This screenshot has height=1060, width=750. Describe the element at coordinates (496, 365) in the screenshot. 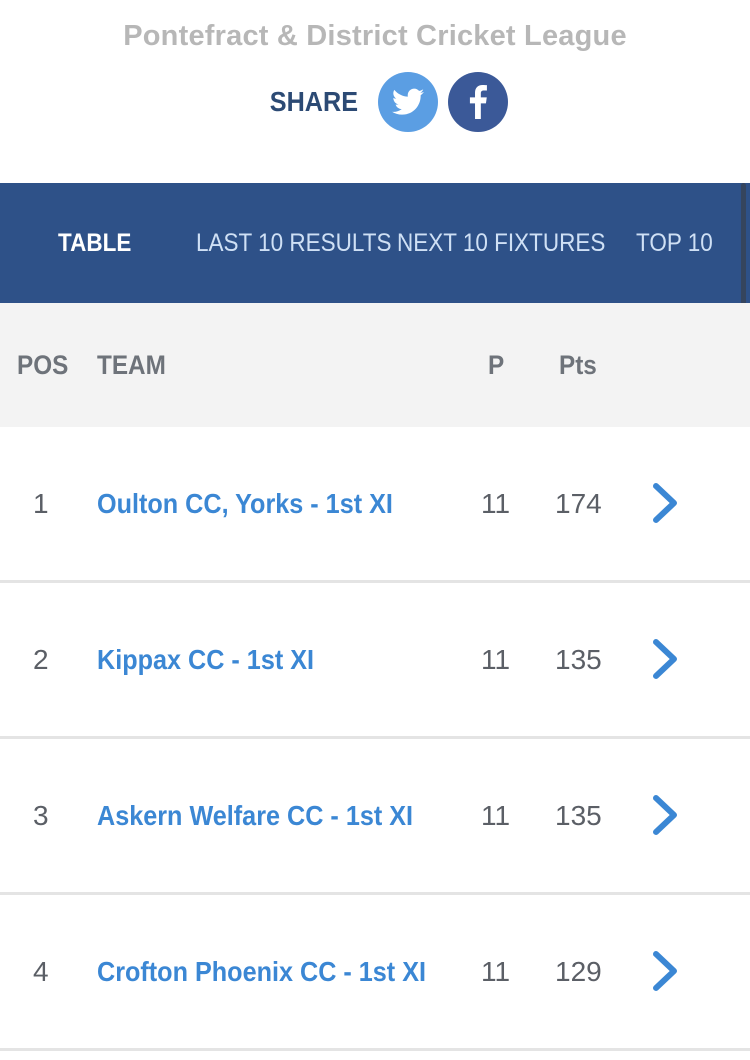

I see `column-header-played: P` at that location.